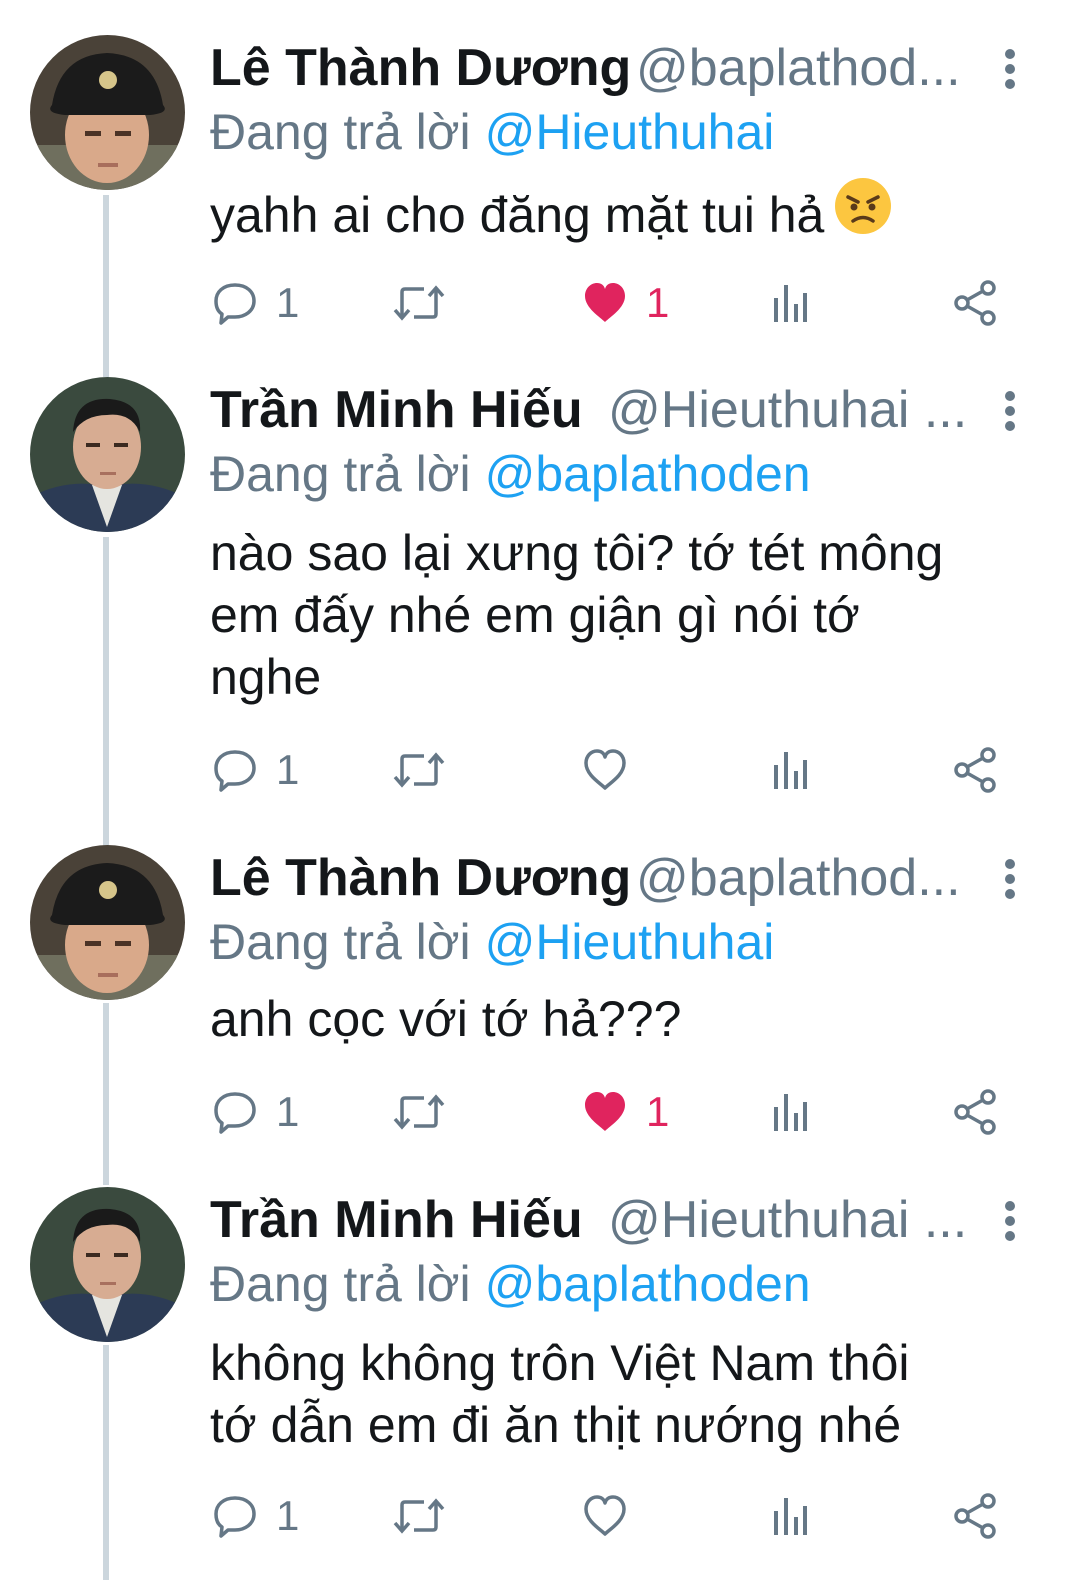 Image resolution: width=1080 pixels, height=1580 pixels. I want to click on tweet-text-line: nghe, so click(266, 677).